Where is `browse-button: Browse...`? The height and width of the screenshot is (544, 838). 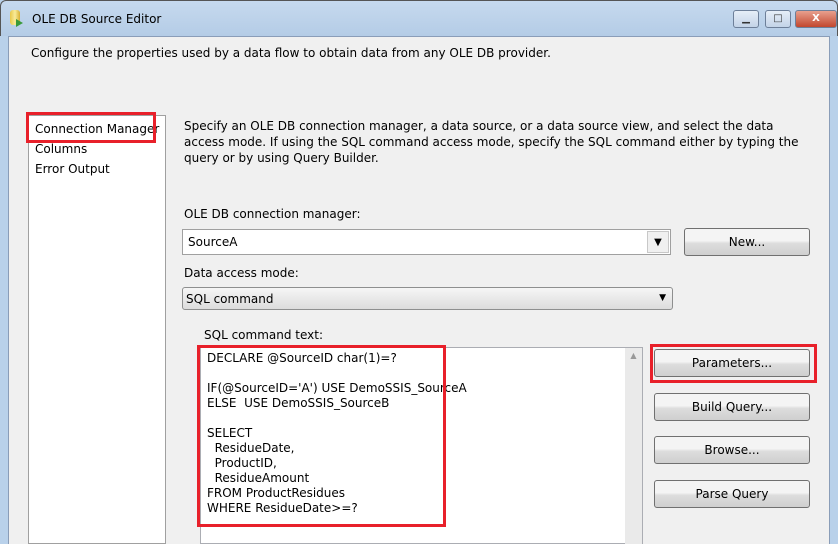
browse-button: Browse... is located at coordinates (732, 450).